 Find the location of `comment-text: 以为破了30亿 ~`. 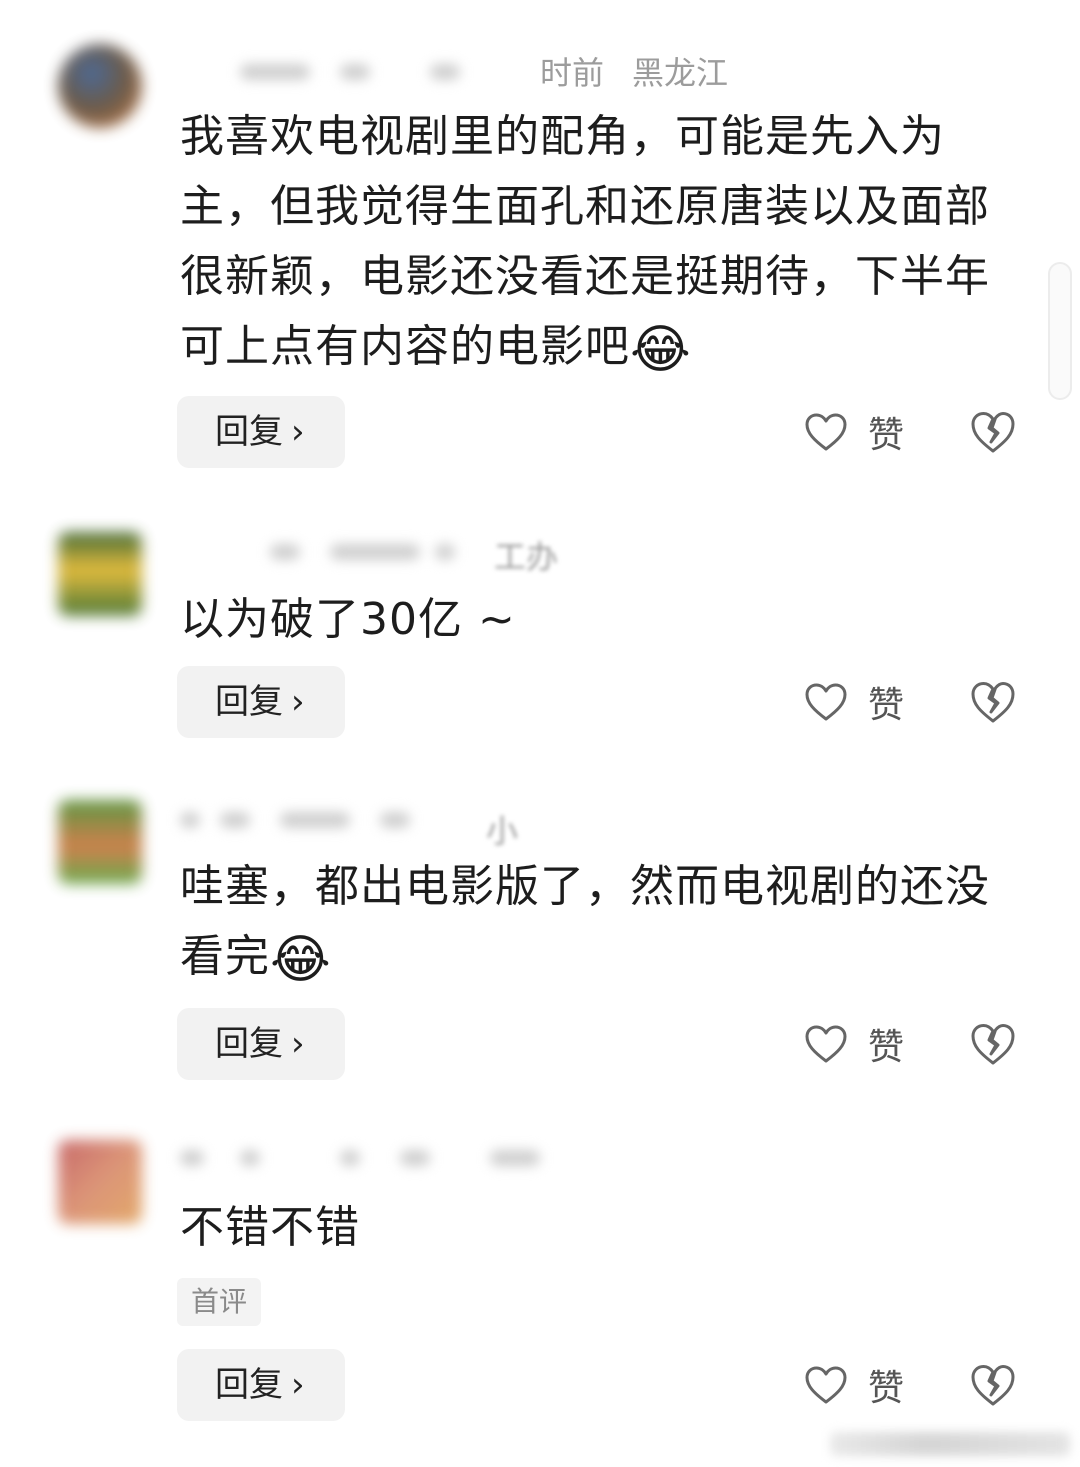

comment-text: 以为破了30亿 ~ is located at coordinates (595, 620).